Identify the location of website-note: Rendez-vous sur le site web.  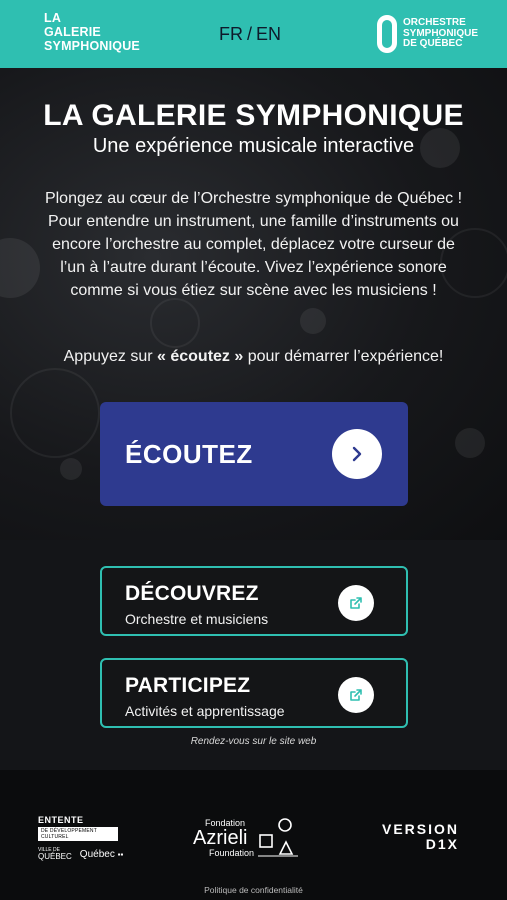
(253, 741).